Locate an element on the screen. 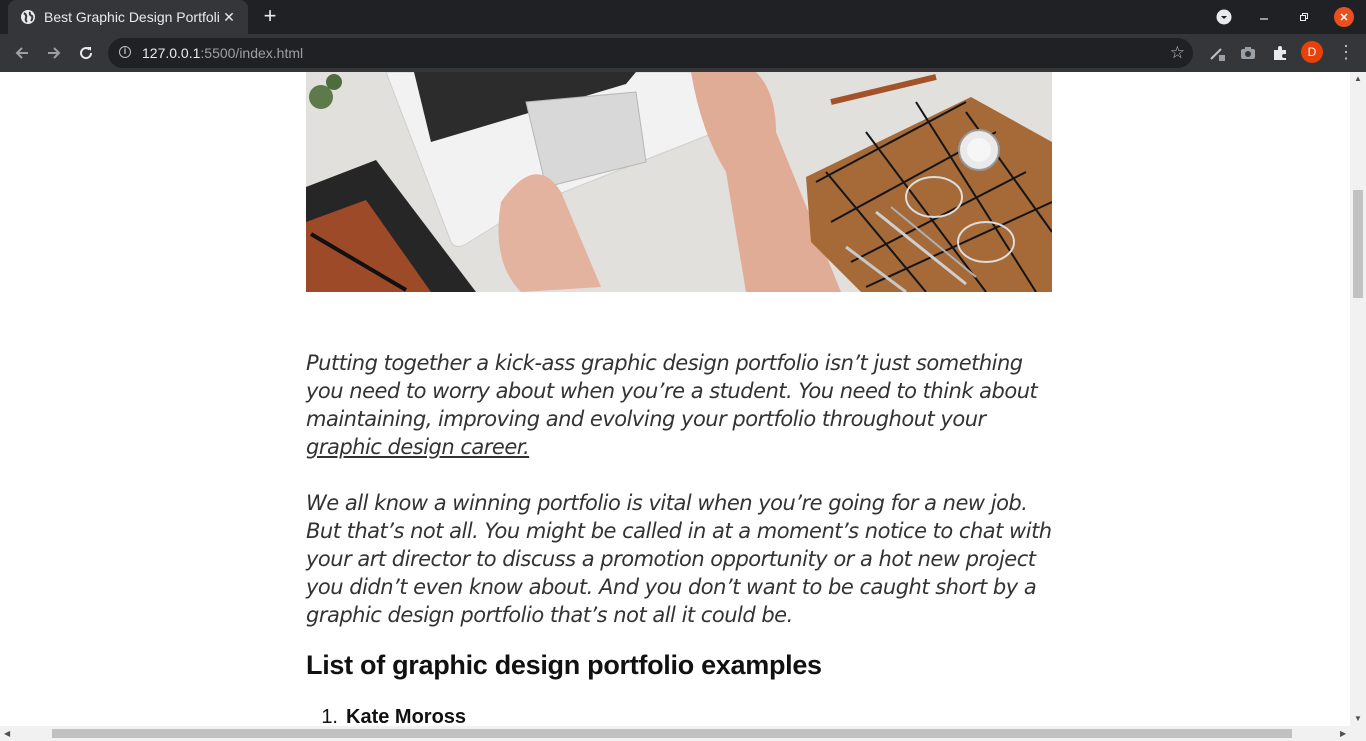 This screenshot has width=1366, height=741. portfolio-list: 1. Kate Moross is located at coordinates (386, 716).